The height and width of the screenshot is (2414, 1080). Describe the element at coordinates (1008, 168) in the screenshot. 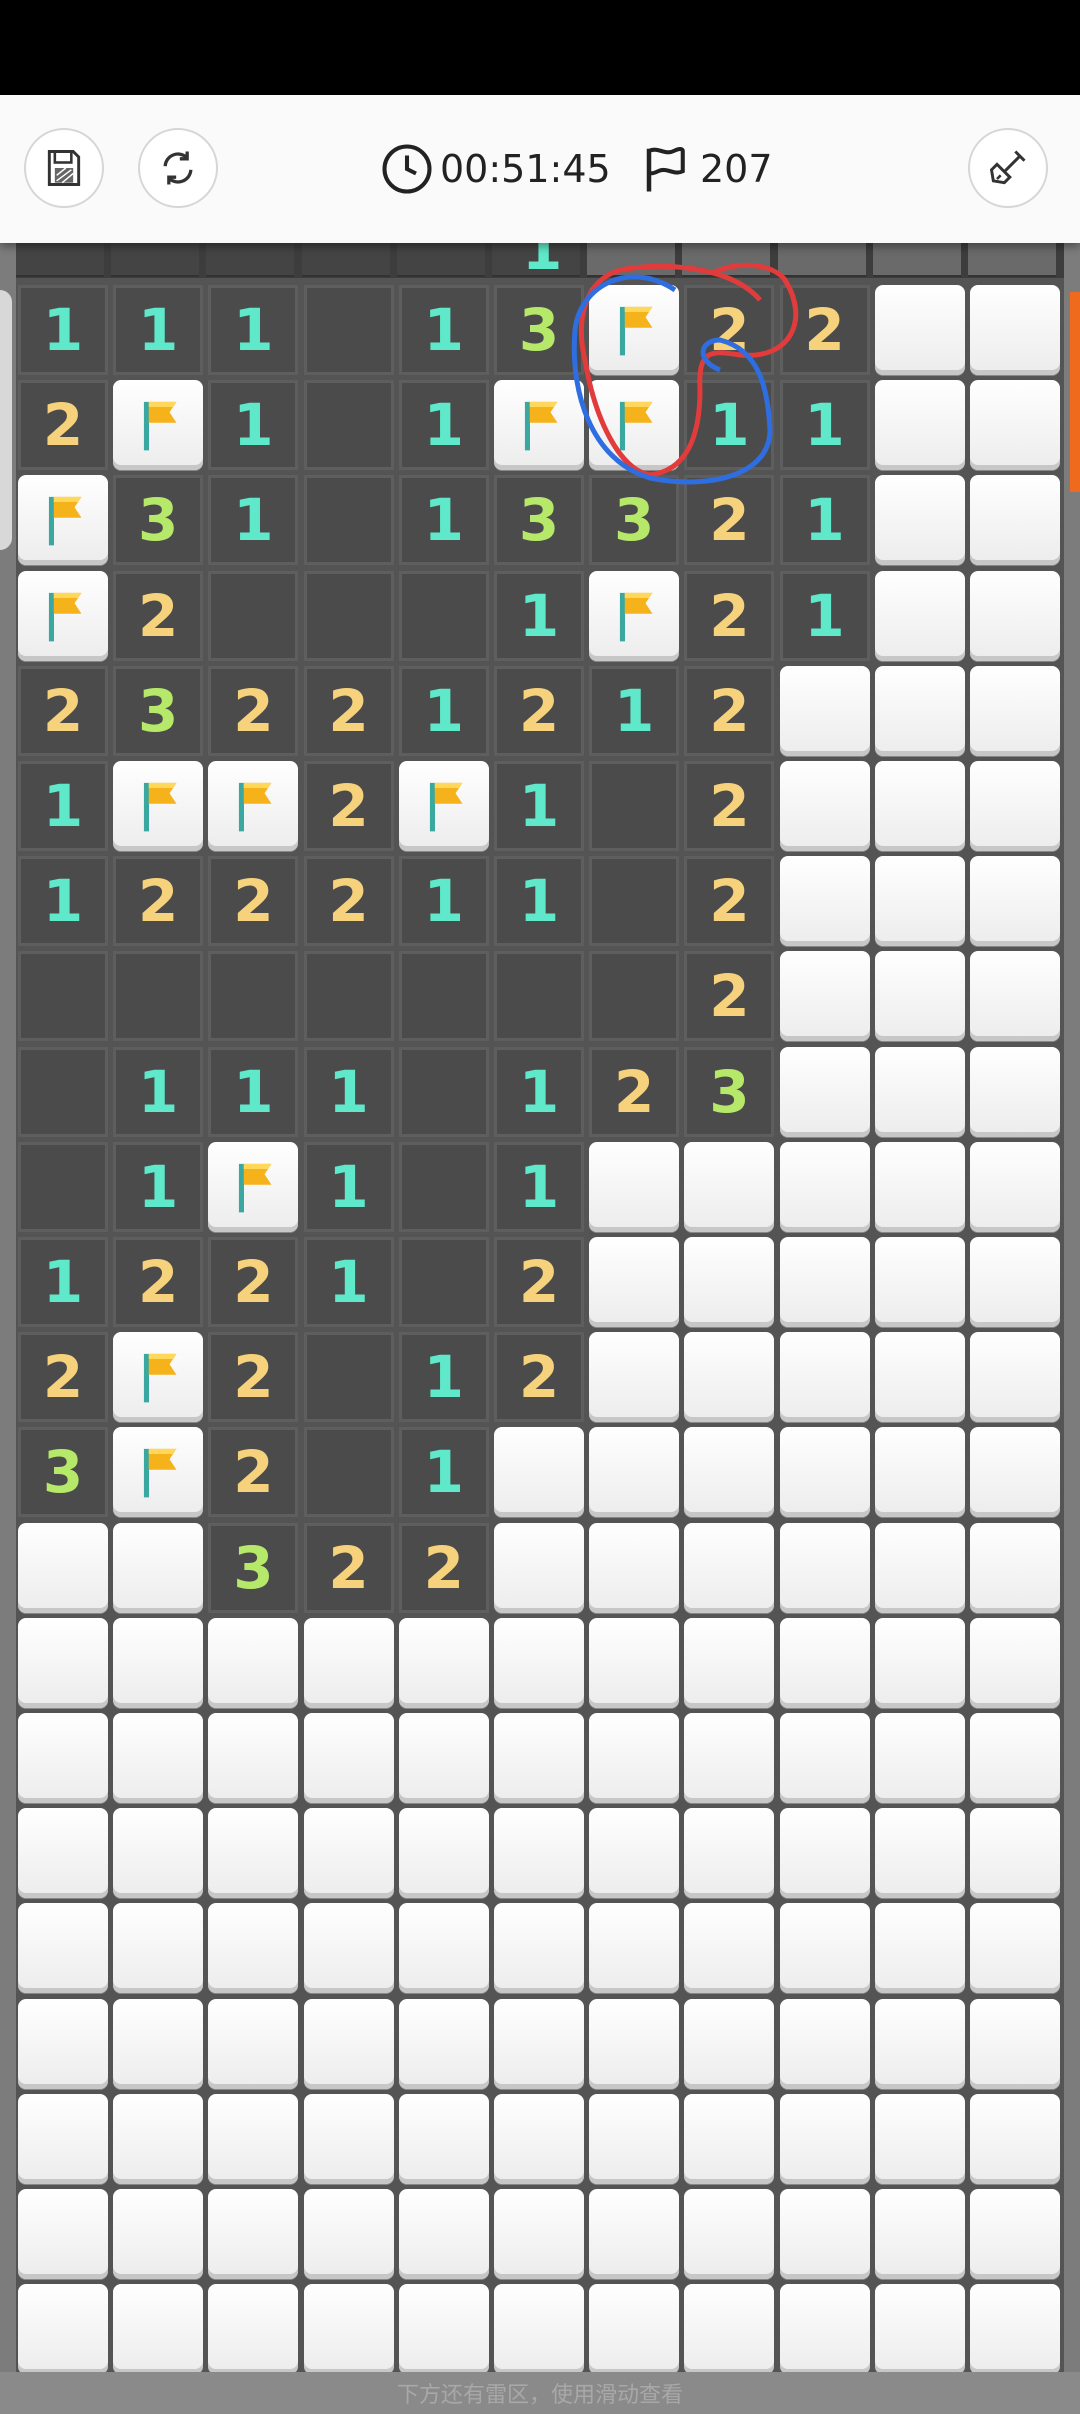

I see `shovel-button` at that location.